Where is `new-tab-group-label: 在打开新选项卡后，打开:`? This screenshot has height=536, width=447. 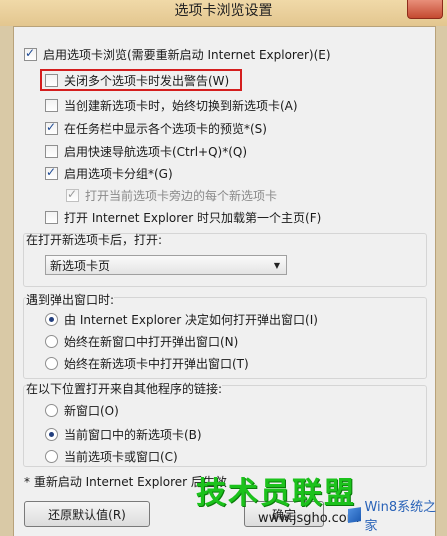 new-tab-group-label: 在打开新选项卡后，打开: is located at coordinates (94, 240).